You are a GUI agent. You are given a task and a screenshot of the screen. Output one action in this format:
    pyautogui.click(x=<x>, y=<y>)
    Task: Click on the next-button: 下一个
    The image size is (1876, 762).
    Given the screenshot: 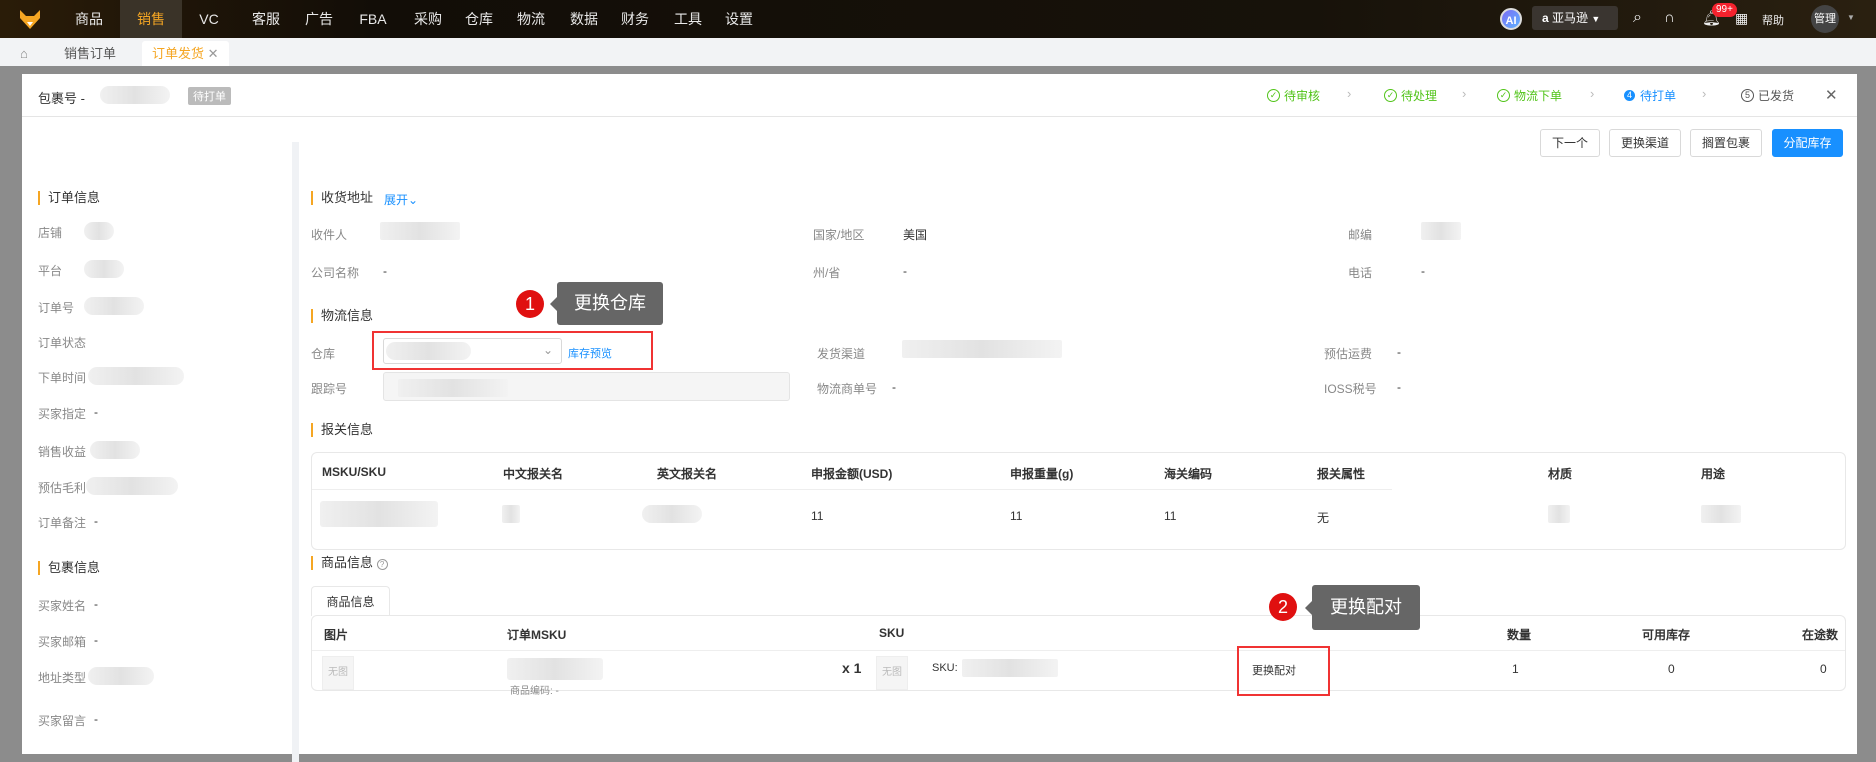 What is the action you would take?
    pyautogui.click(x=1570, y=143)
    